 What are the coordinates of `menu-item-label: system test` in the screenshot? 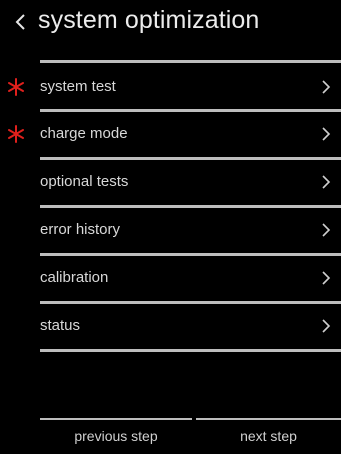 It's located at (78, 86).